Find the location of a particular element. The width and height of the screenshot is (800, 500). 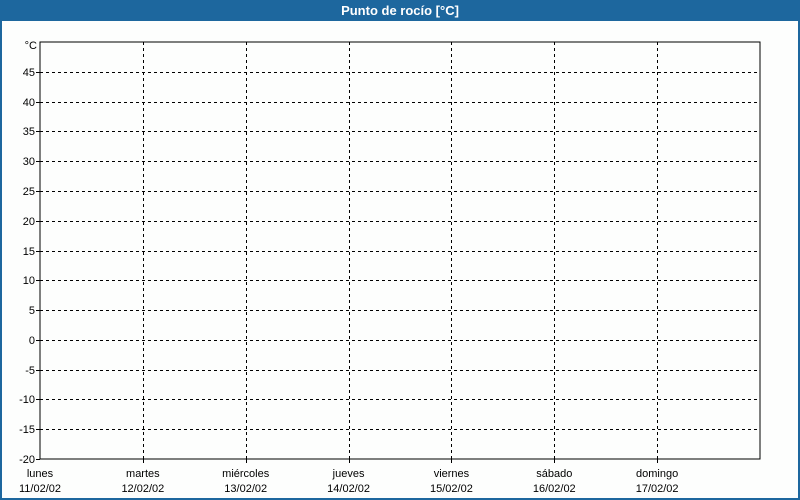

y-tick-label: -20 is located at coordinates (27, 460).